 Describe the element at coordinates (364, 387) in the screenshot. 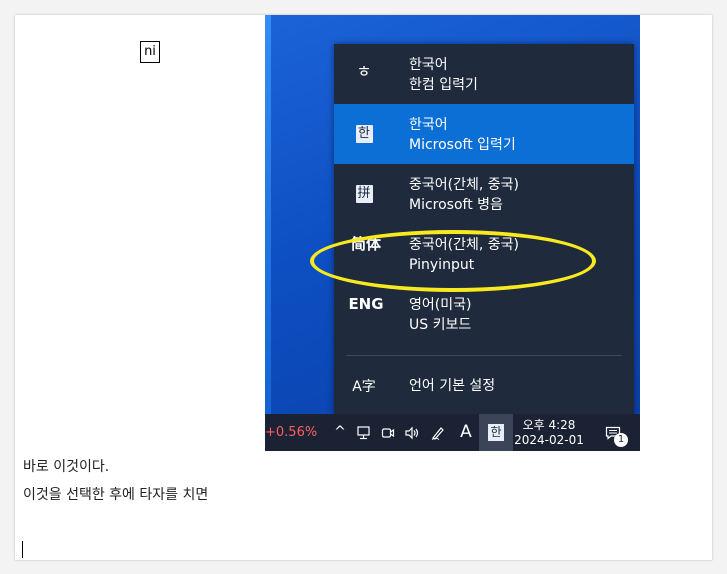

I see `language-settings-icon: A字` at that location.